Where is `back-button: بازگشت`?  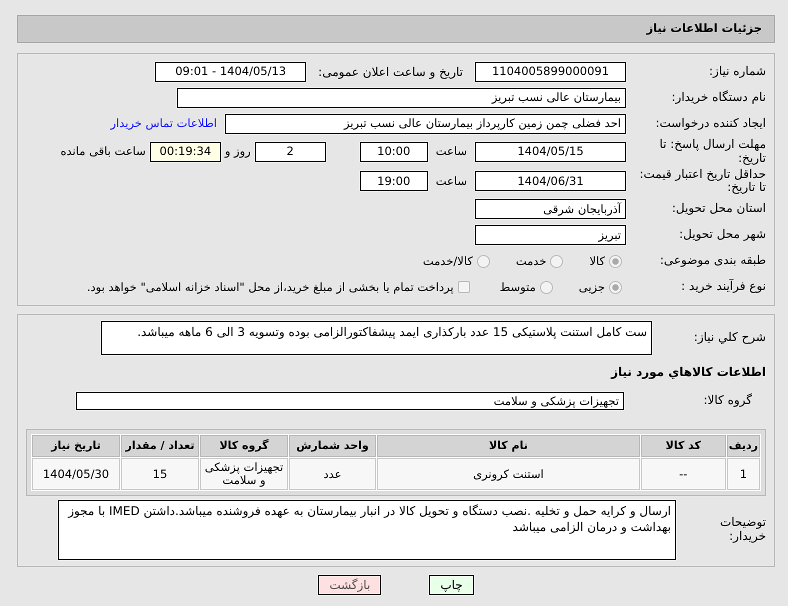 back-button: بازگشت is located at coordinates (350, 585).